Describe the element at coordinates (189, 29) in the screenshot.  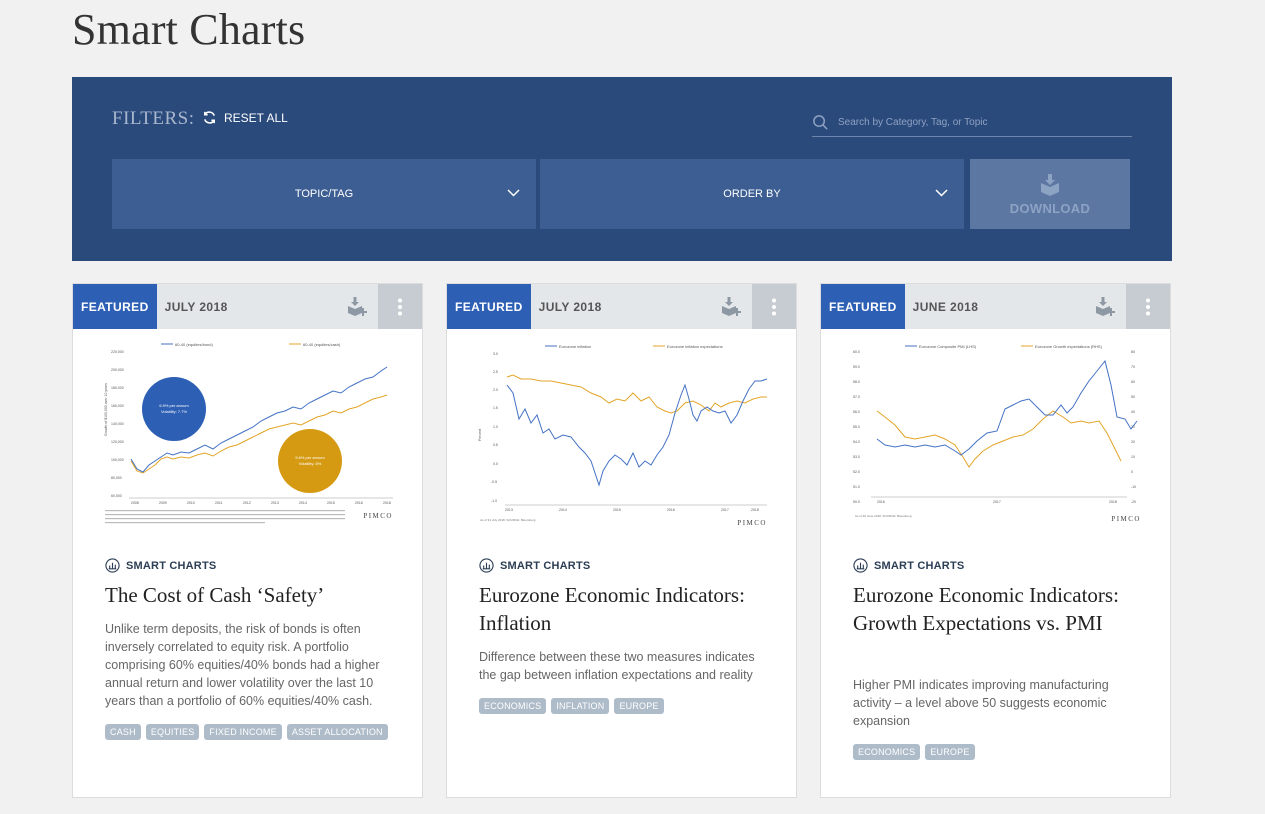
I see `page-title: Smart Charts` at that location.